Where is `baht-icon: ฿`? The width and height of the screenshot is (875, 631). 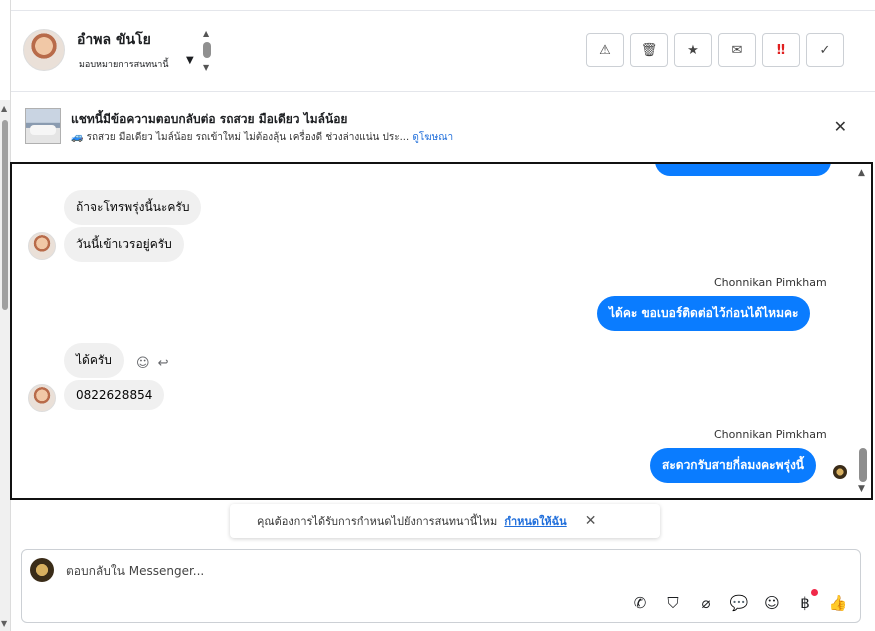 baht-icon: ฿ is located at coordinates (805, 603).